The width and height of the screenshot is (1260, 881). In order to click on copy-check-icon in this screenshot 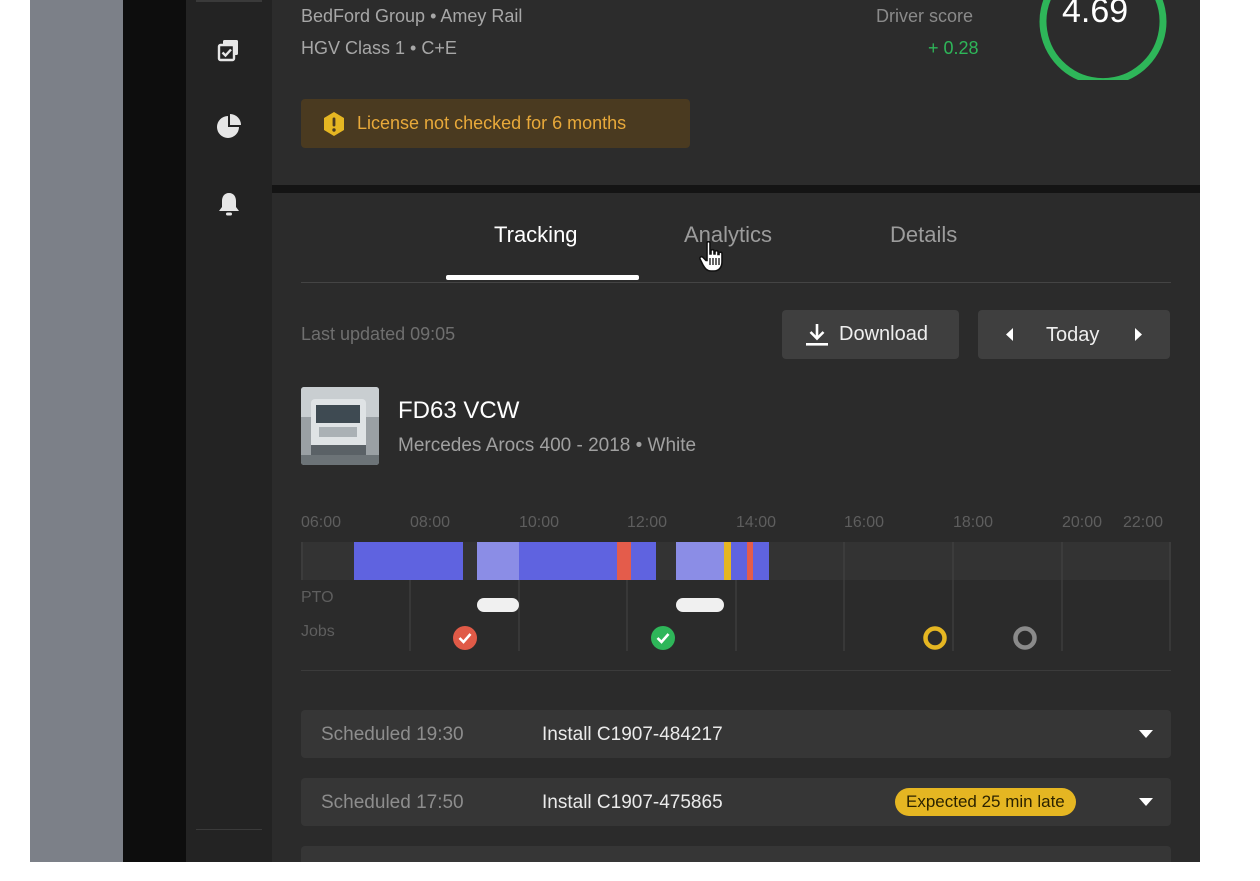, I will do `click(229, 50)`.